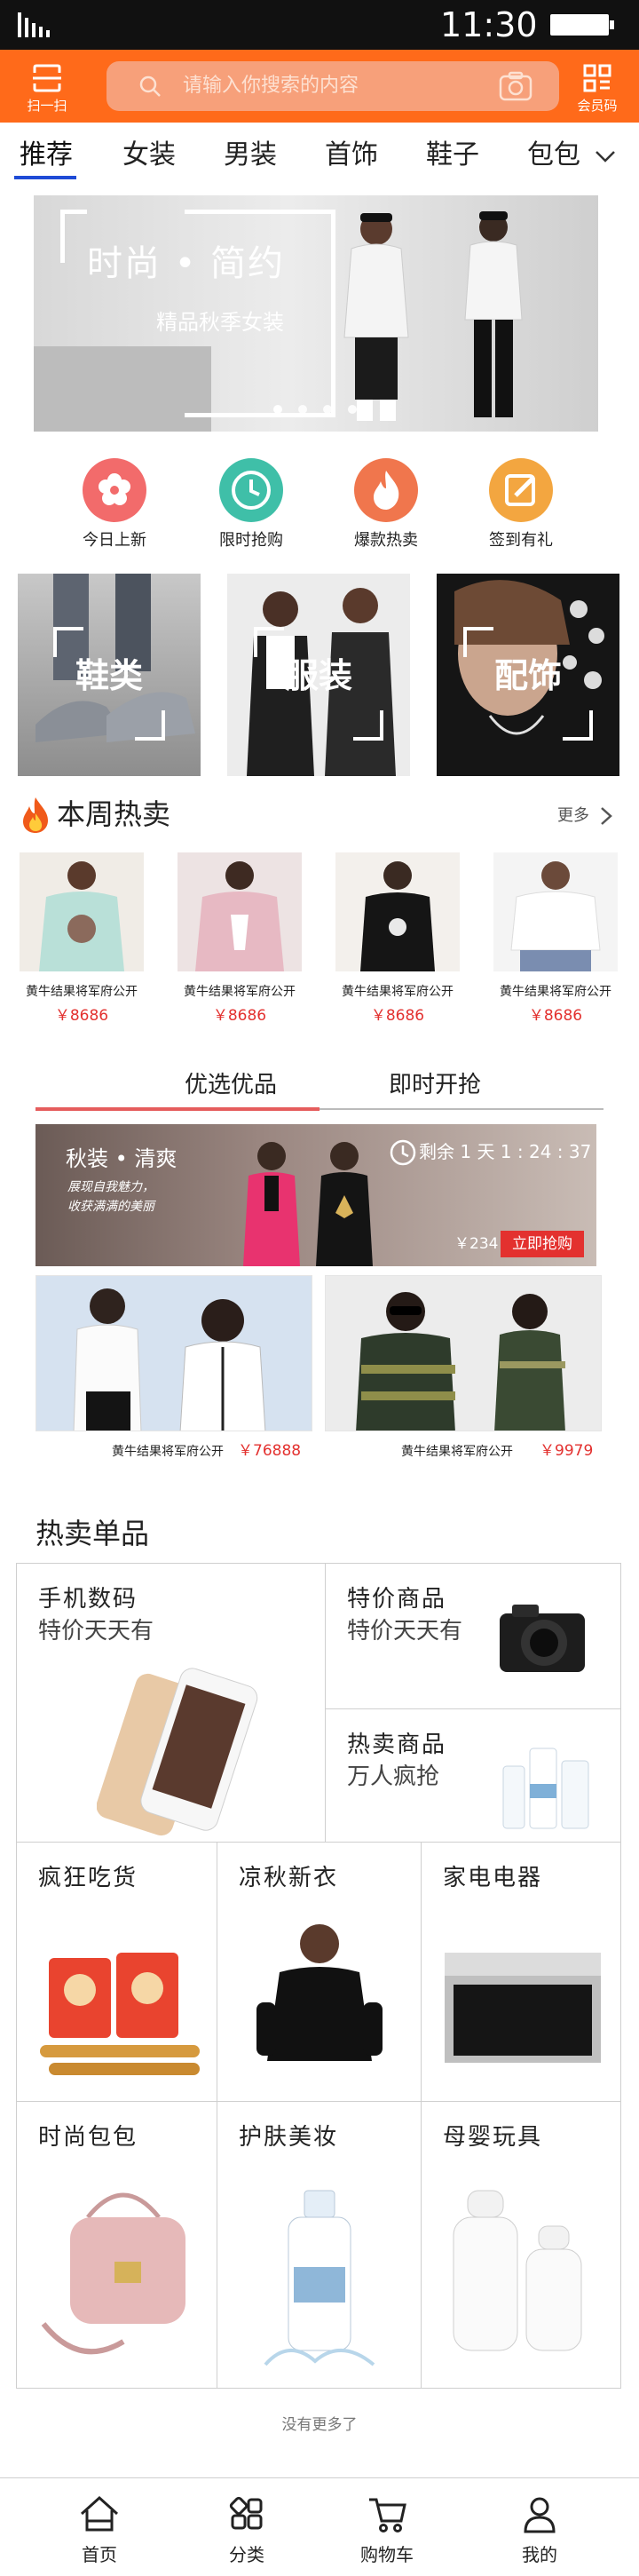  What do you see at coordinates (186, 264) in the screenshot?
I see `banner-title: 时尚 • 简约` at bounding box center [186, 264].